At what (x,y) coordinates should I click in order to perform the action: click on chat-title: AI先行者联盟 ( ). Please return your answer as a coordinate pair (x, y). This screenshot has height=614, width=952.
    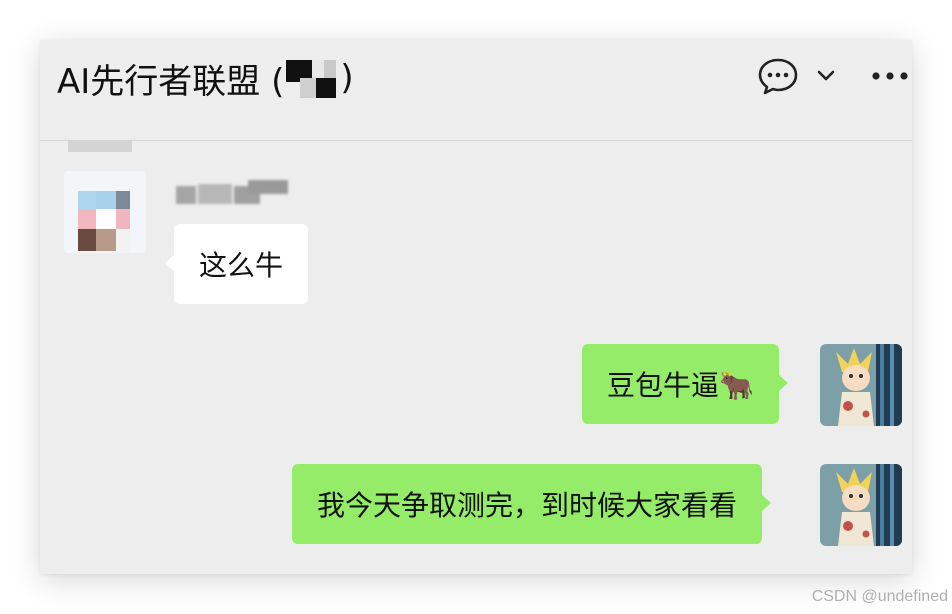
    Looking at the image, I should click on (205, 79).